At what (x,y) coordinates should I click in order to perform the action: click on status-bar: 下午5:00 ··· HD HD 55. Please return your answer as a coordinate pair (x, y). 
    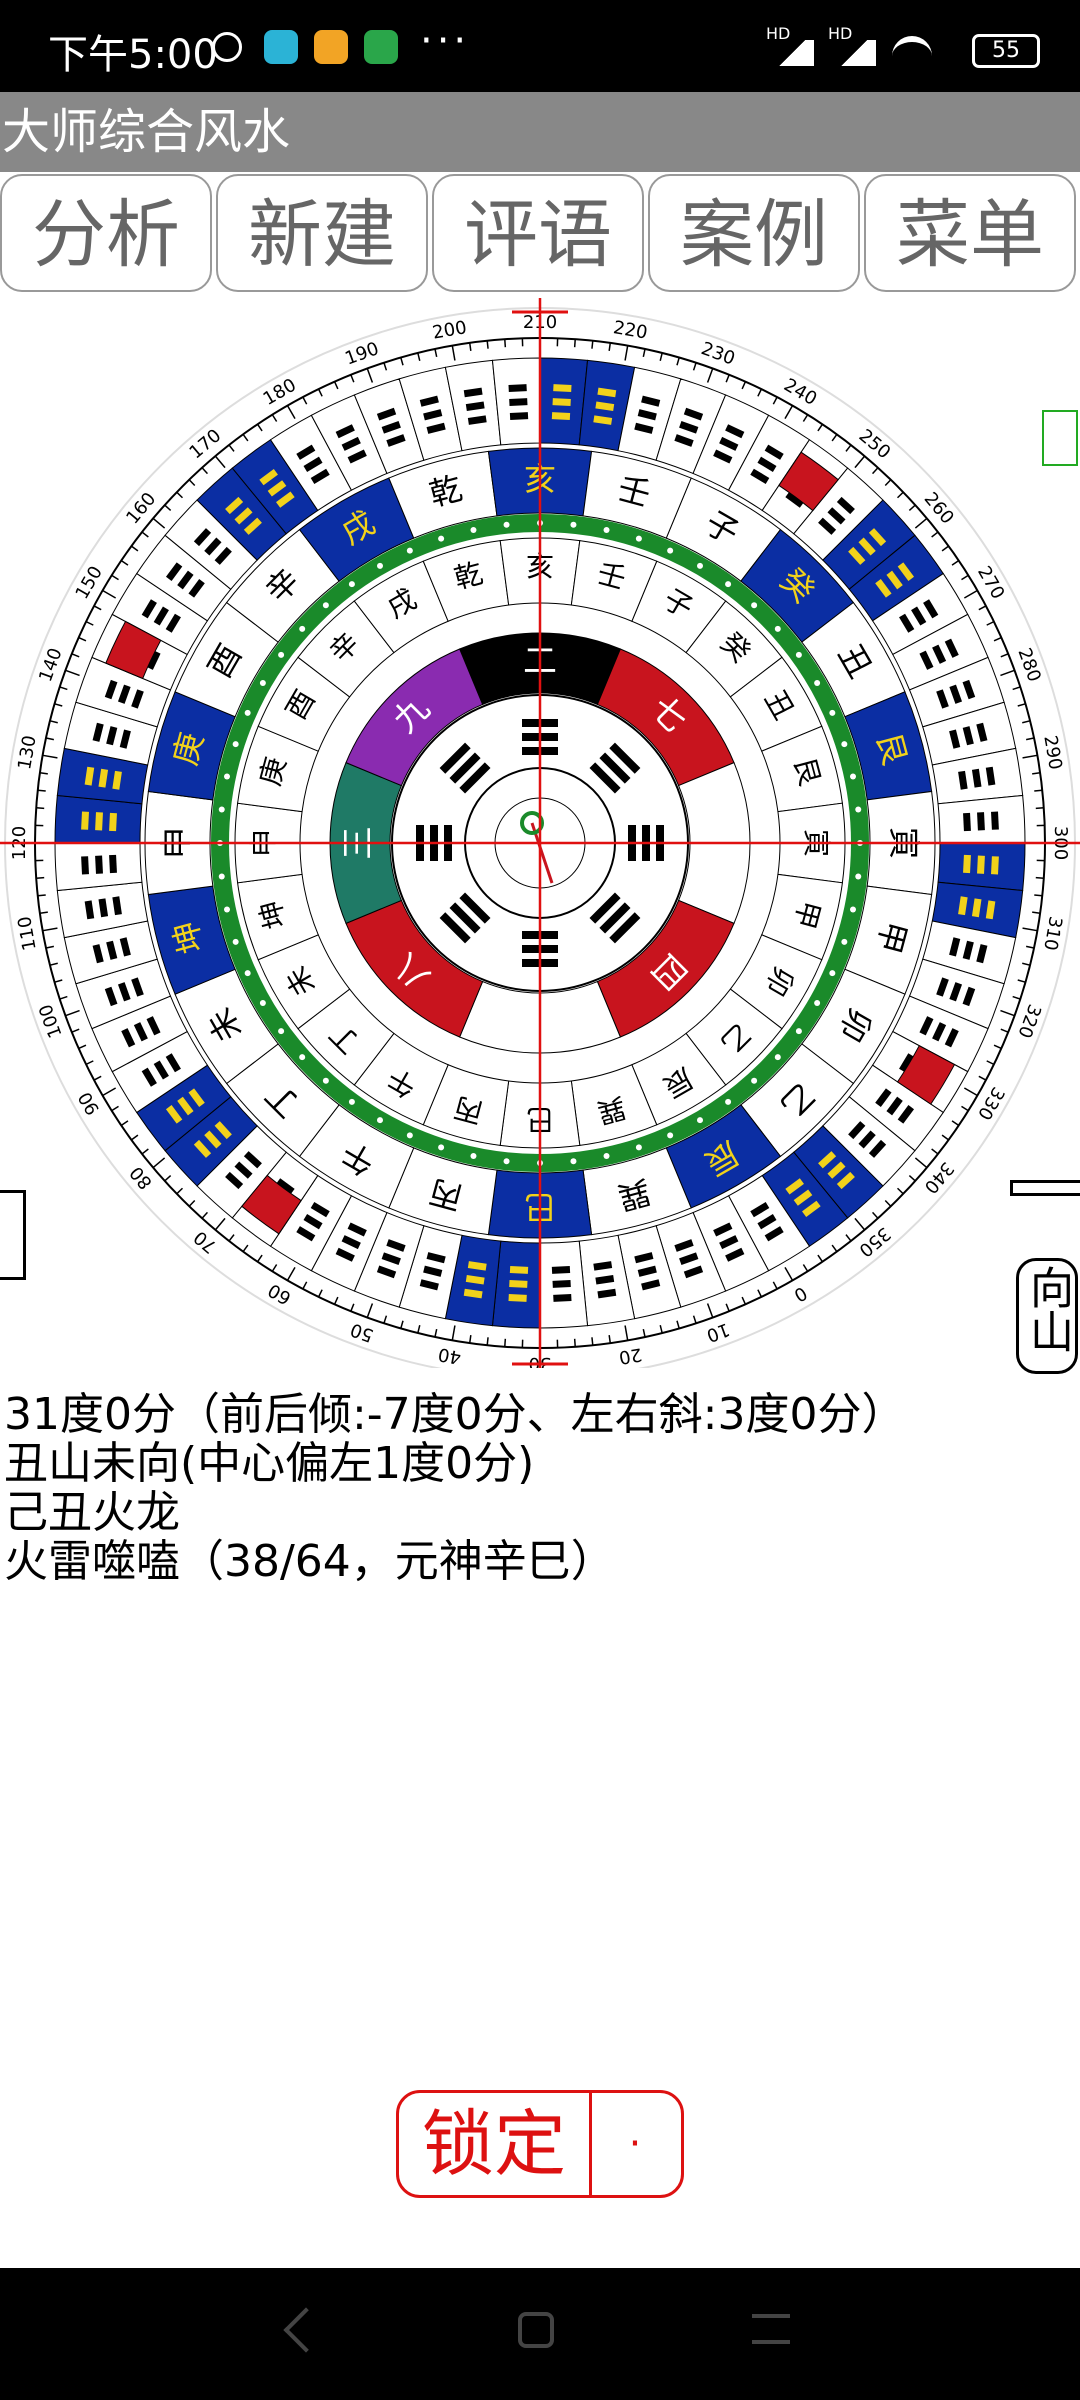
    Looking at the image, I should click on (540, 46).